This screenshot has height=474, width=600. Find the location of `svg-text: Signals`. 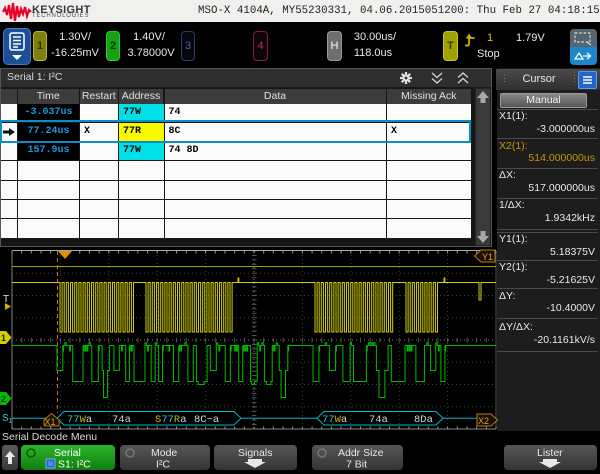

svg-text: Signals is located at coordinates (255, 453).